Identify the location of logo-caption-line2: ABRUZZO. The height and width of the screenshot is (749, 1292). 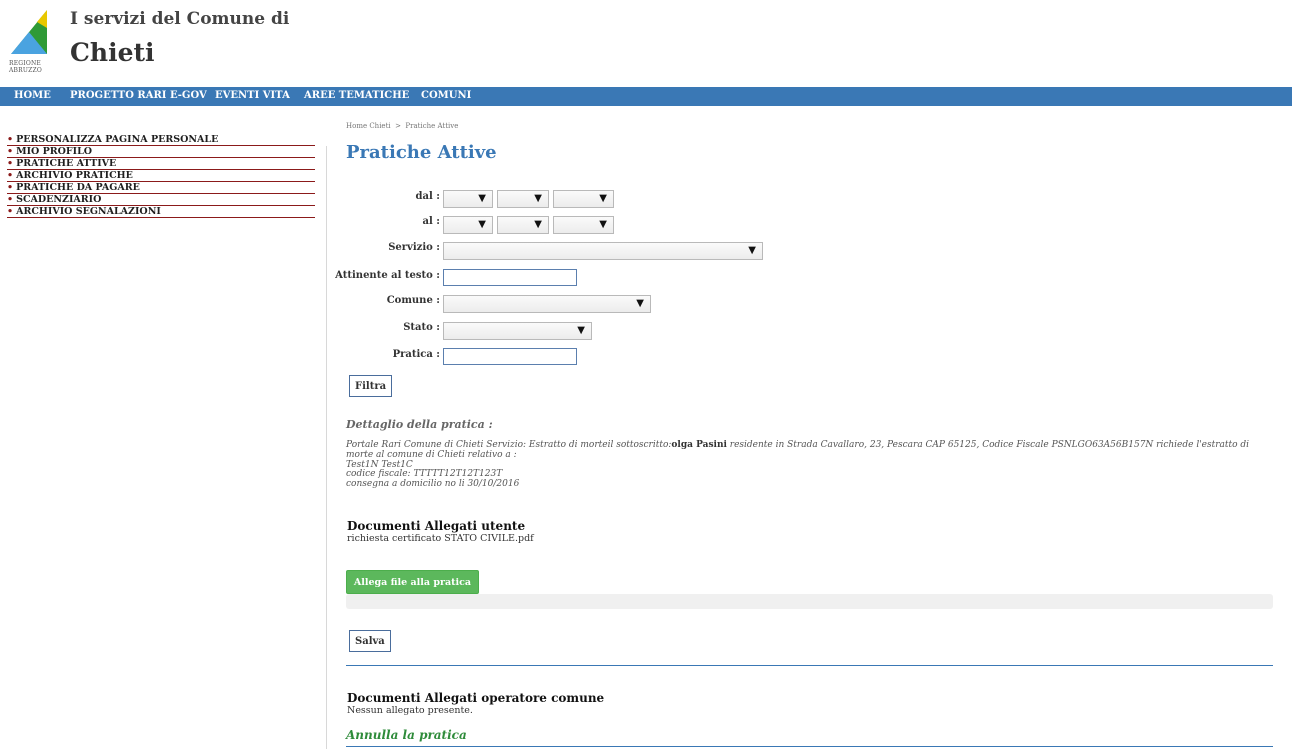
(25, 70).